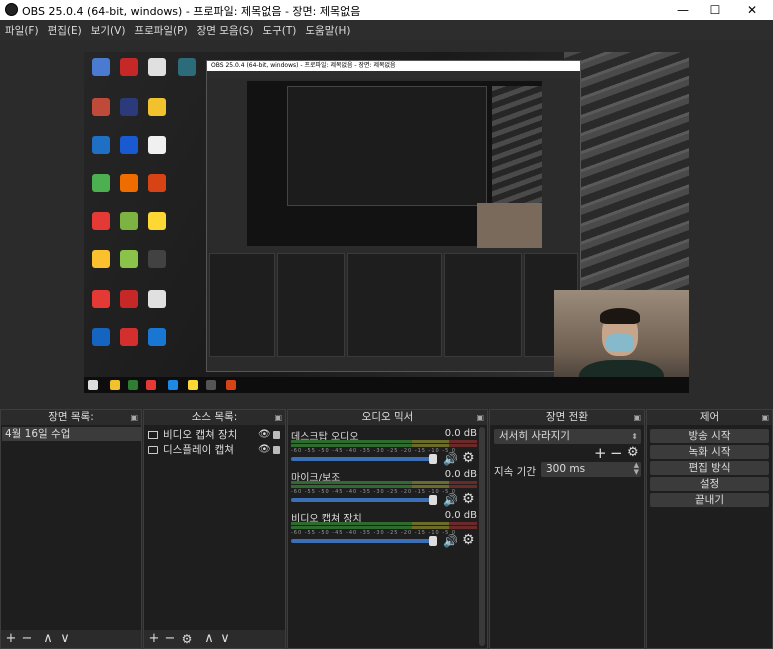  I want to click on menu-help: 도움말(H), so click(327, 29).